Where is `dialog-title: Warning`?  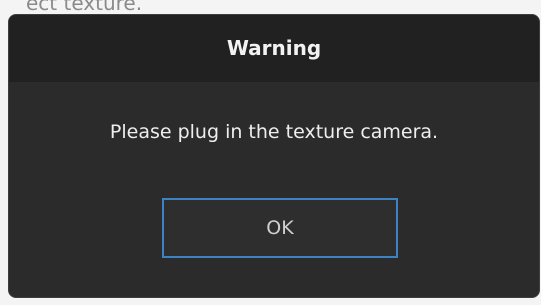 dialog-title: Warning is located at coordinates (274, 47).